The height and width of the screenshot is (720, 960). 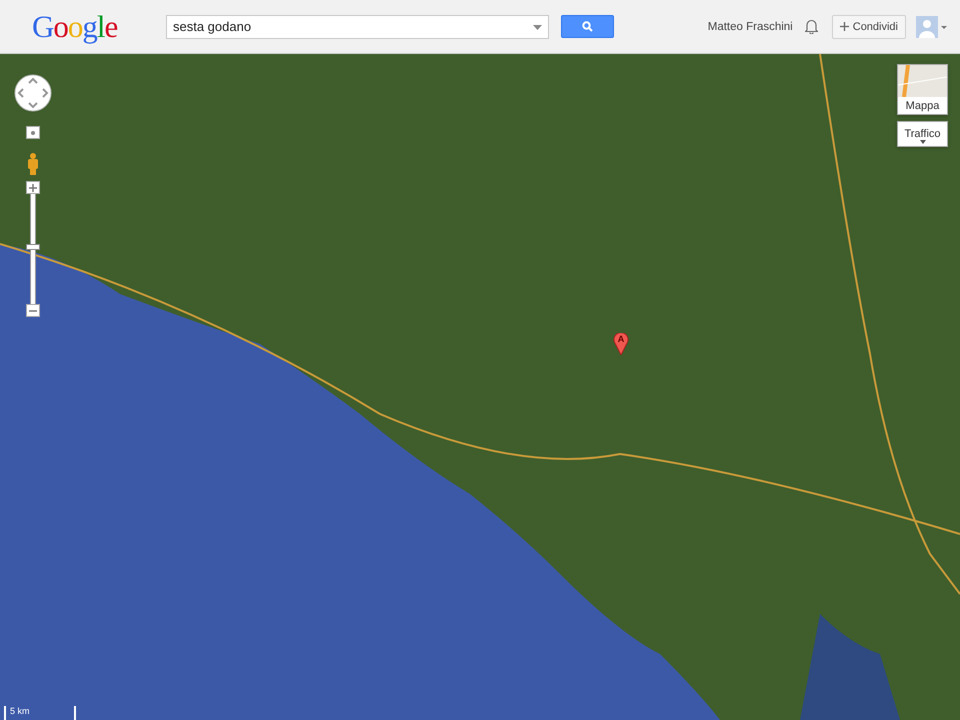 I want to click on map-pin-icon, so click(x=621, y=344).